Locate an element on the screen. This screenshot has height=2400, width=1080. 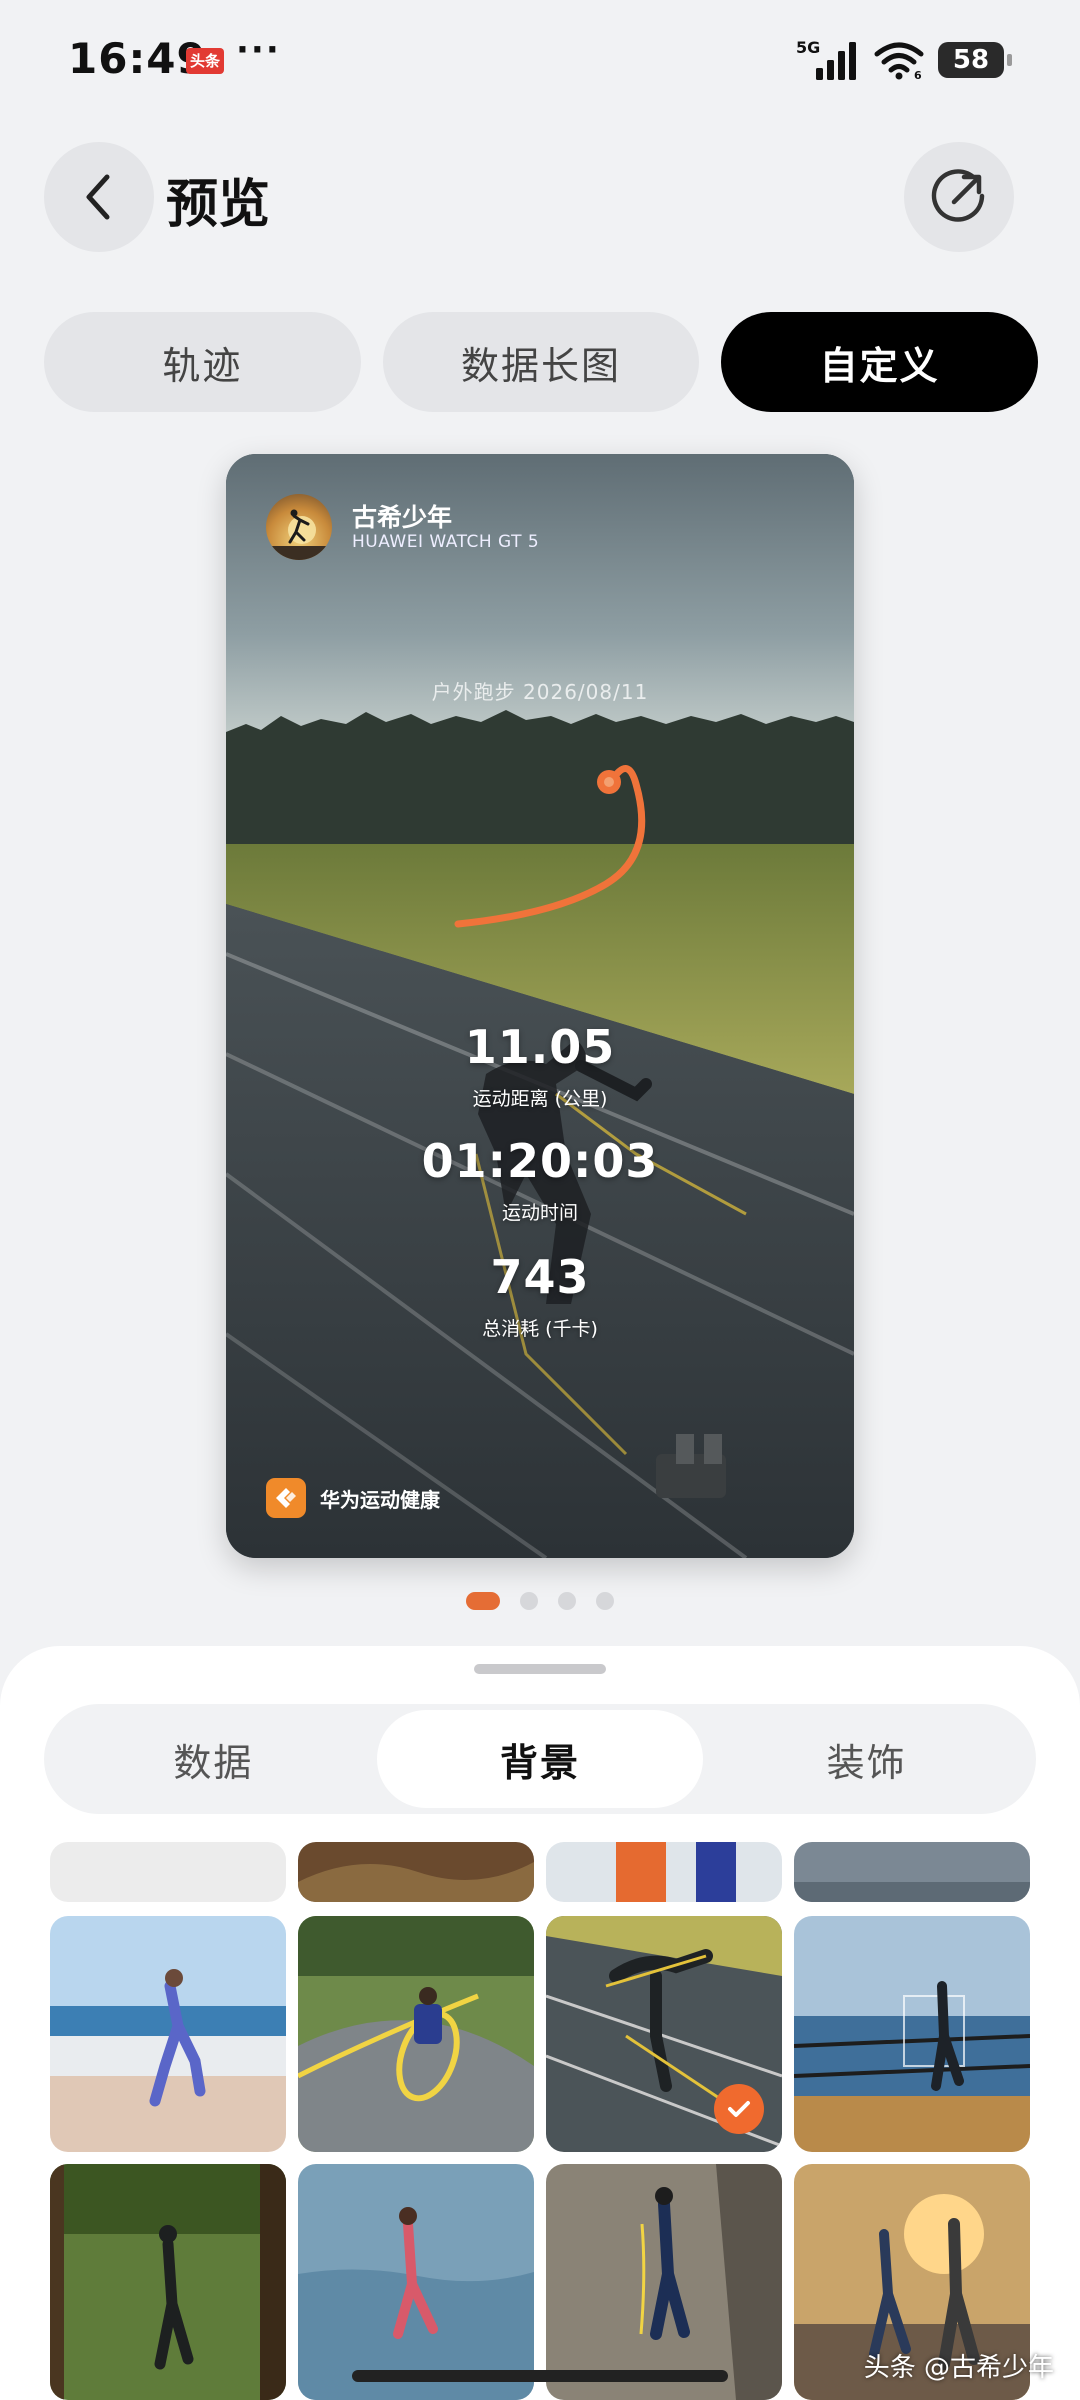
share-icon is located at coordinates (958, 195).